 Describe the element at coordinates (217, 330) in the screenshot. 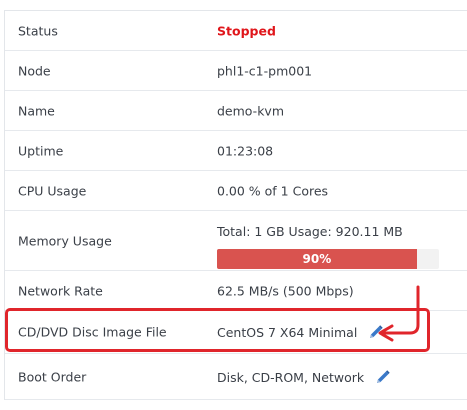

I see `annotation-highlight-box` at that location.